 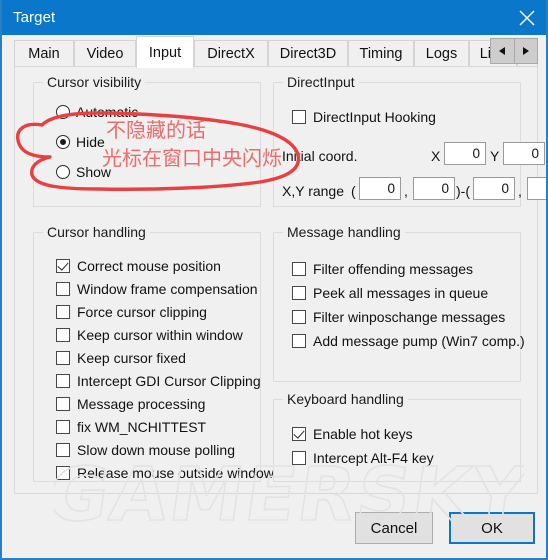 I want to click on tab-label: Direct3D, so click(x=308, y=53).